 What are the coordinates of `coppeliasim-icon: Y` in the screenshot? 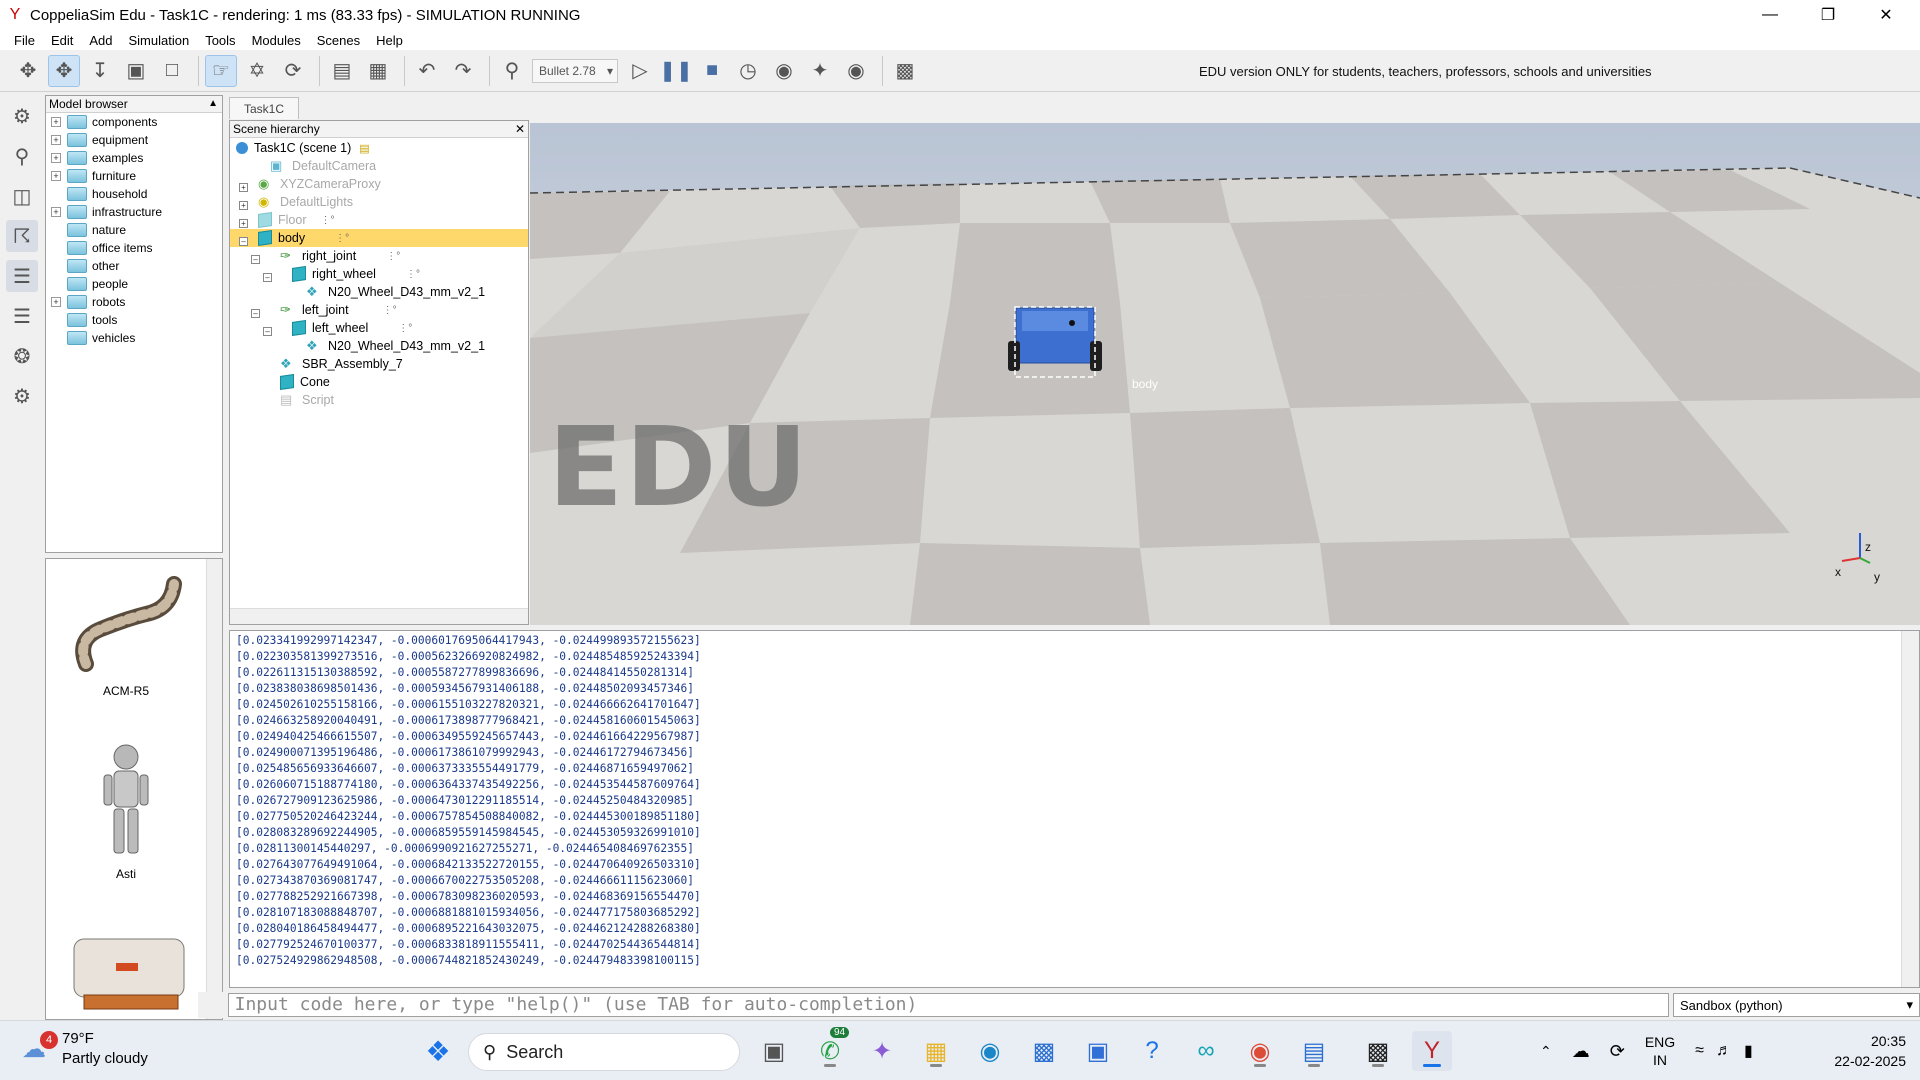 It's located at (1432, 1051).